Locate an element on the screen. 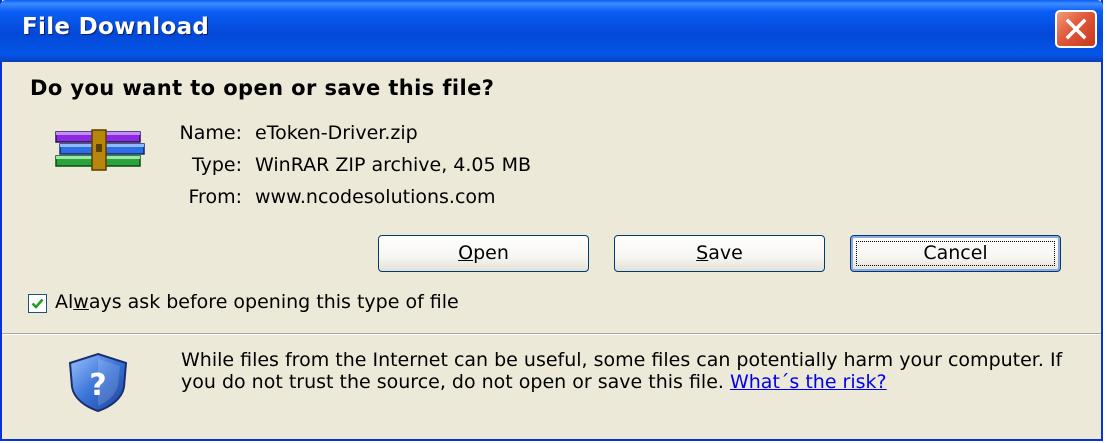 The width and height of the screenshot is (1107, 443). window-title: File Download is located at coordinates (116, 27).